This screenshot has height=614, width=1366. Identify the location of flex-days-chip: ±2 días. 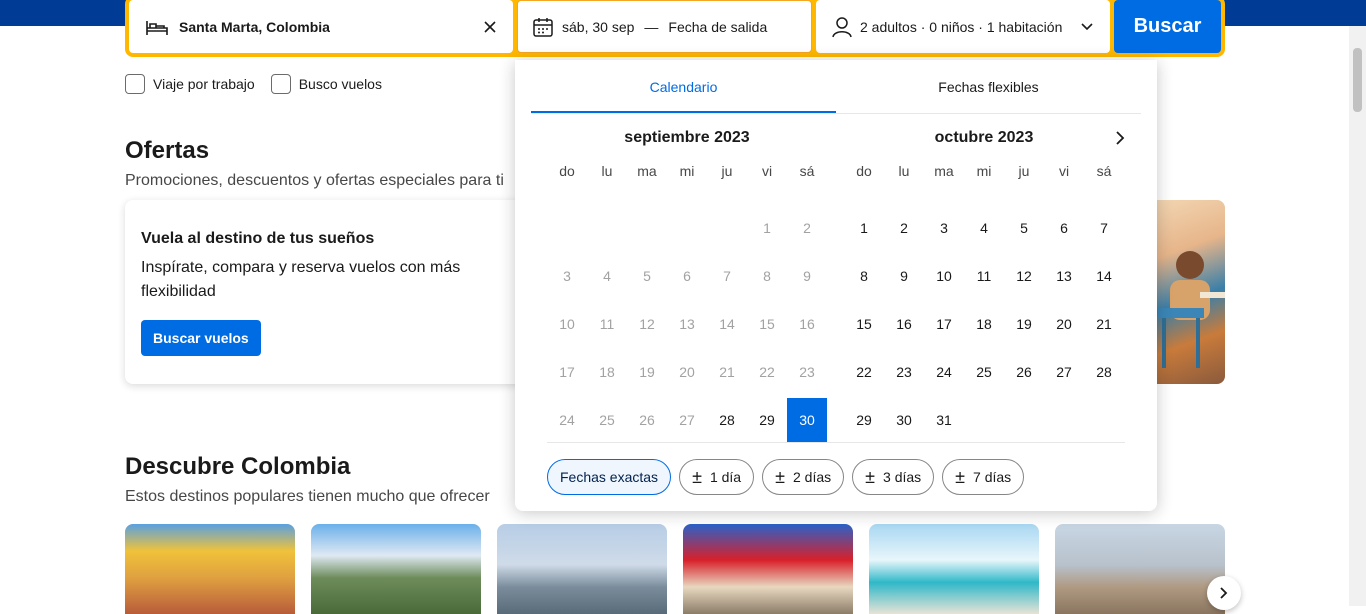
(803, 477).